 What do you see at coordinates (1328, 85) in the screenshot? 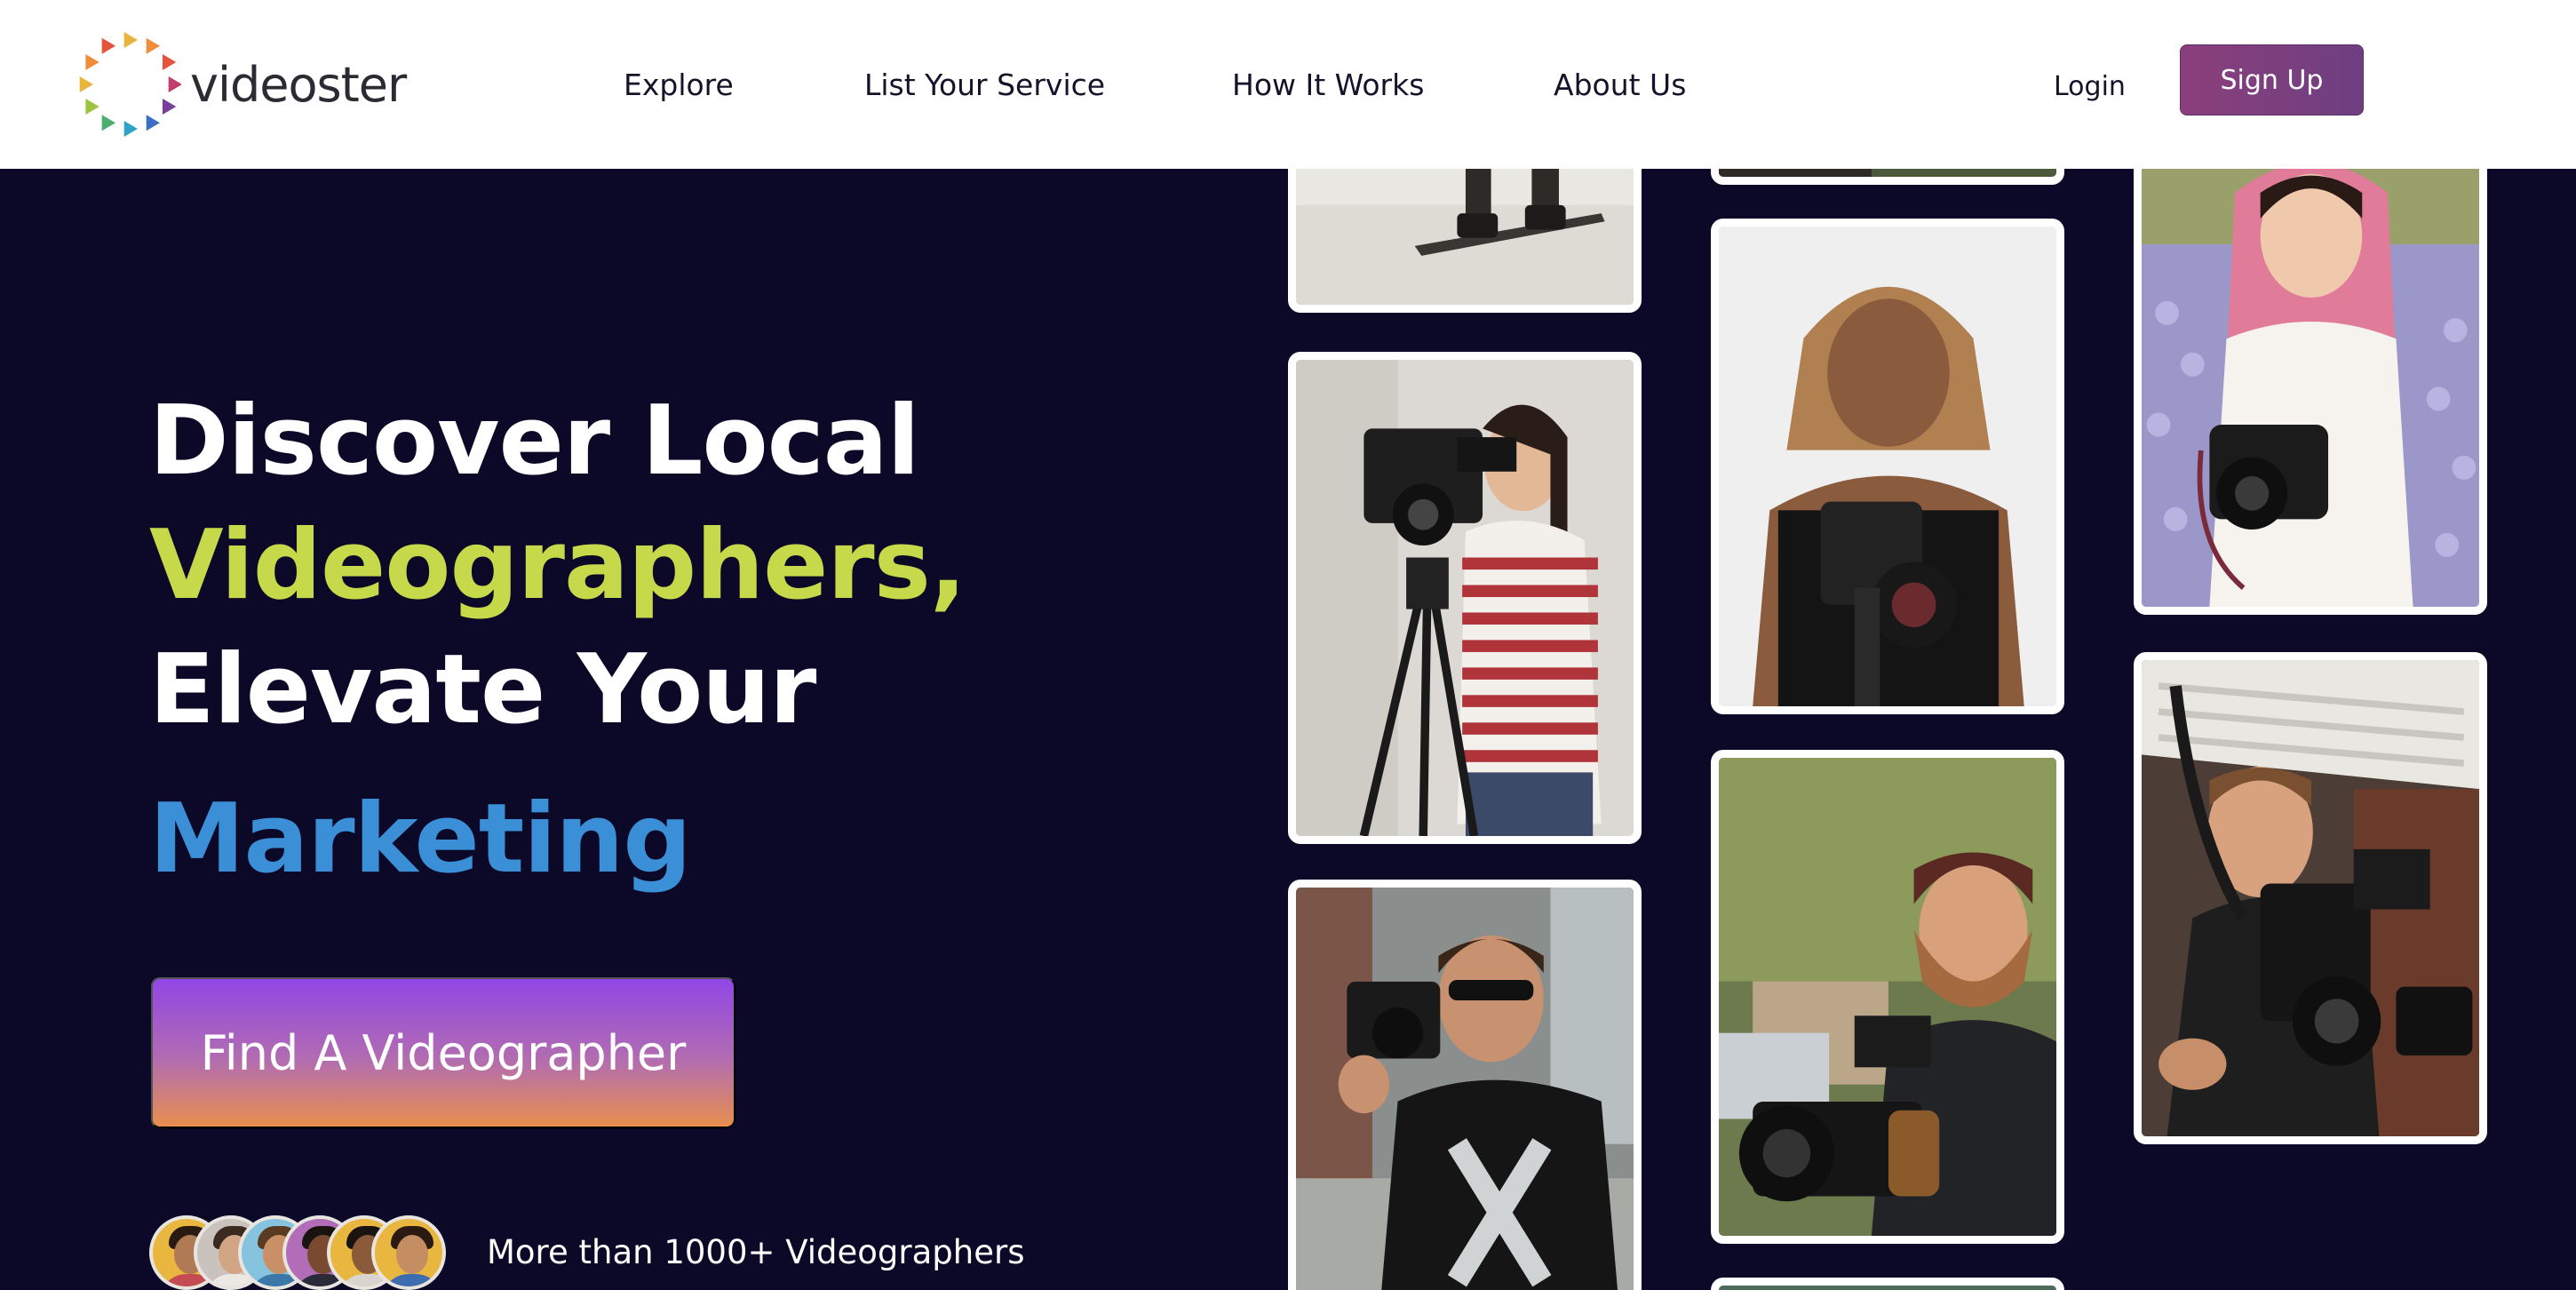
I see `nav-how-it-works: How It Works` at bounding box center [1328, 85].